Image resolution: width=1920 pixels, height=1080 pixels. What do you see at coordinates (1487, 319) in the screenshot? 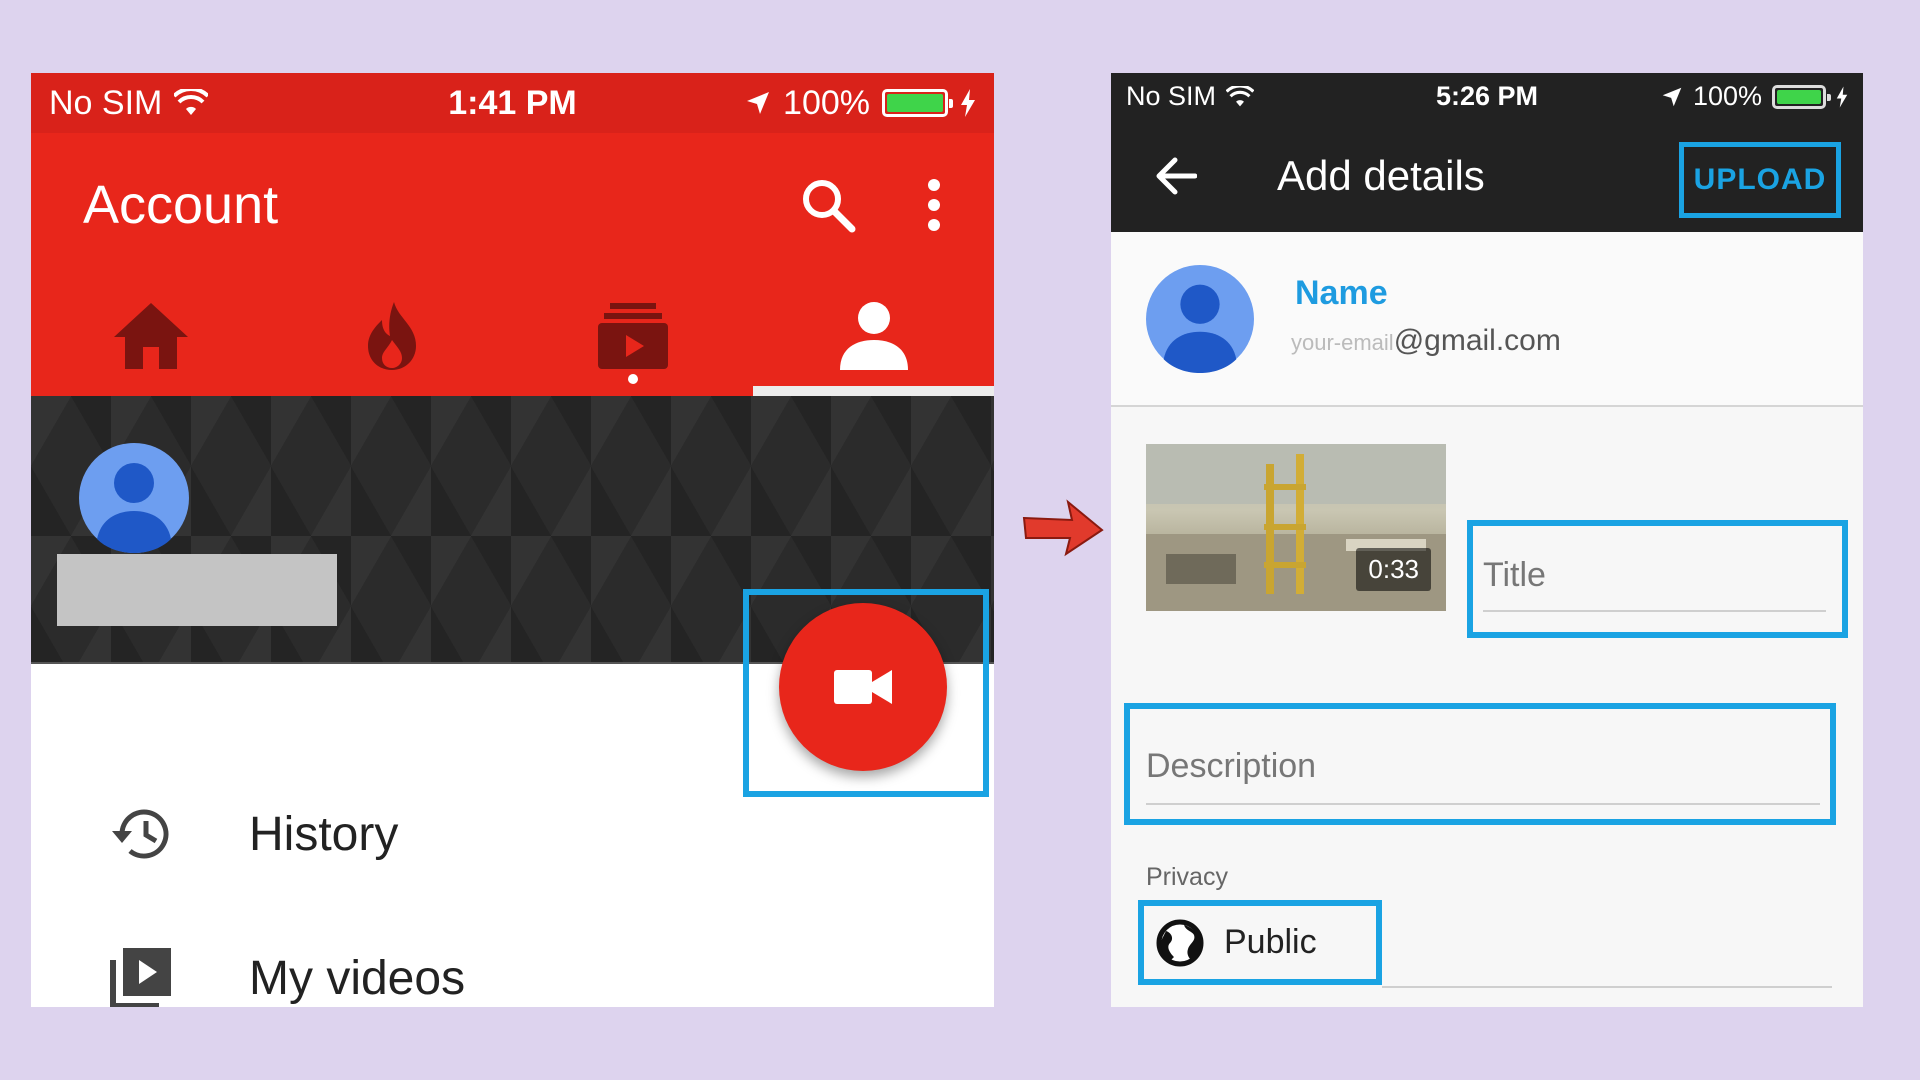
I see `account-row: Name your-email@gmail.com` at bounding box center [1487, 319].